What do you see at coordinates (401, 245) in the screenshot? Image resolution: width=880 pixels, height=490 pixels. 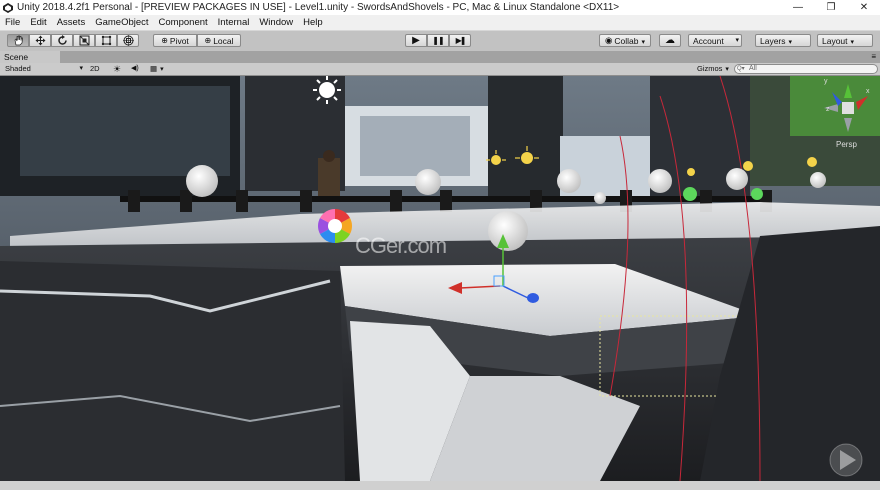 I see `watermark-text: CGer.com` at bounding box center [401, 245].